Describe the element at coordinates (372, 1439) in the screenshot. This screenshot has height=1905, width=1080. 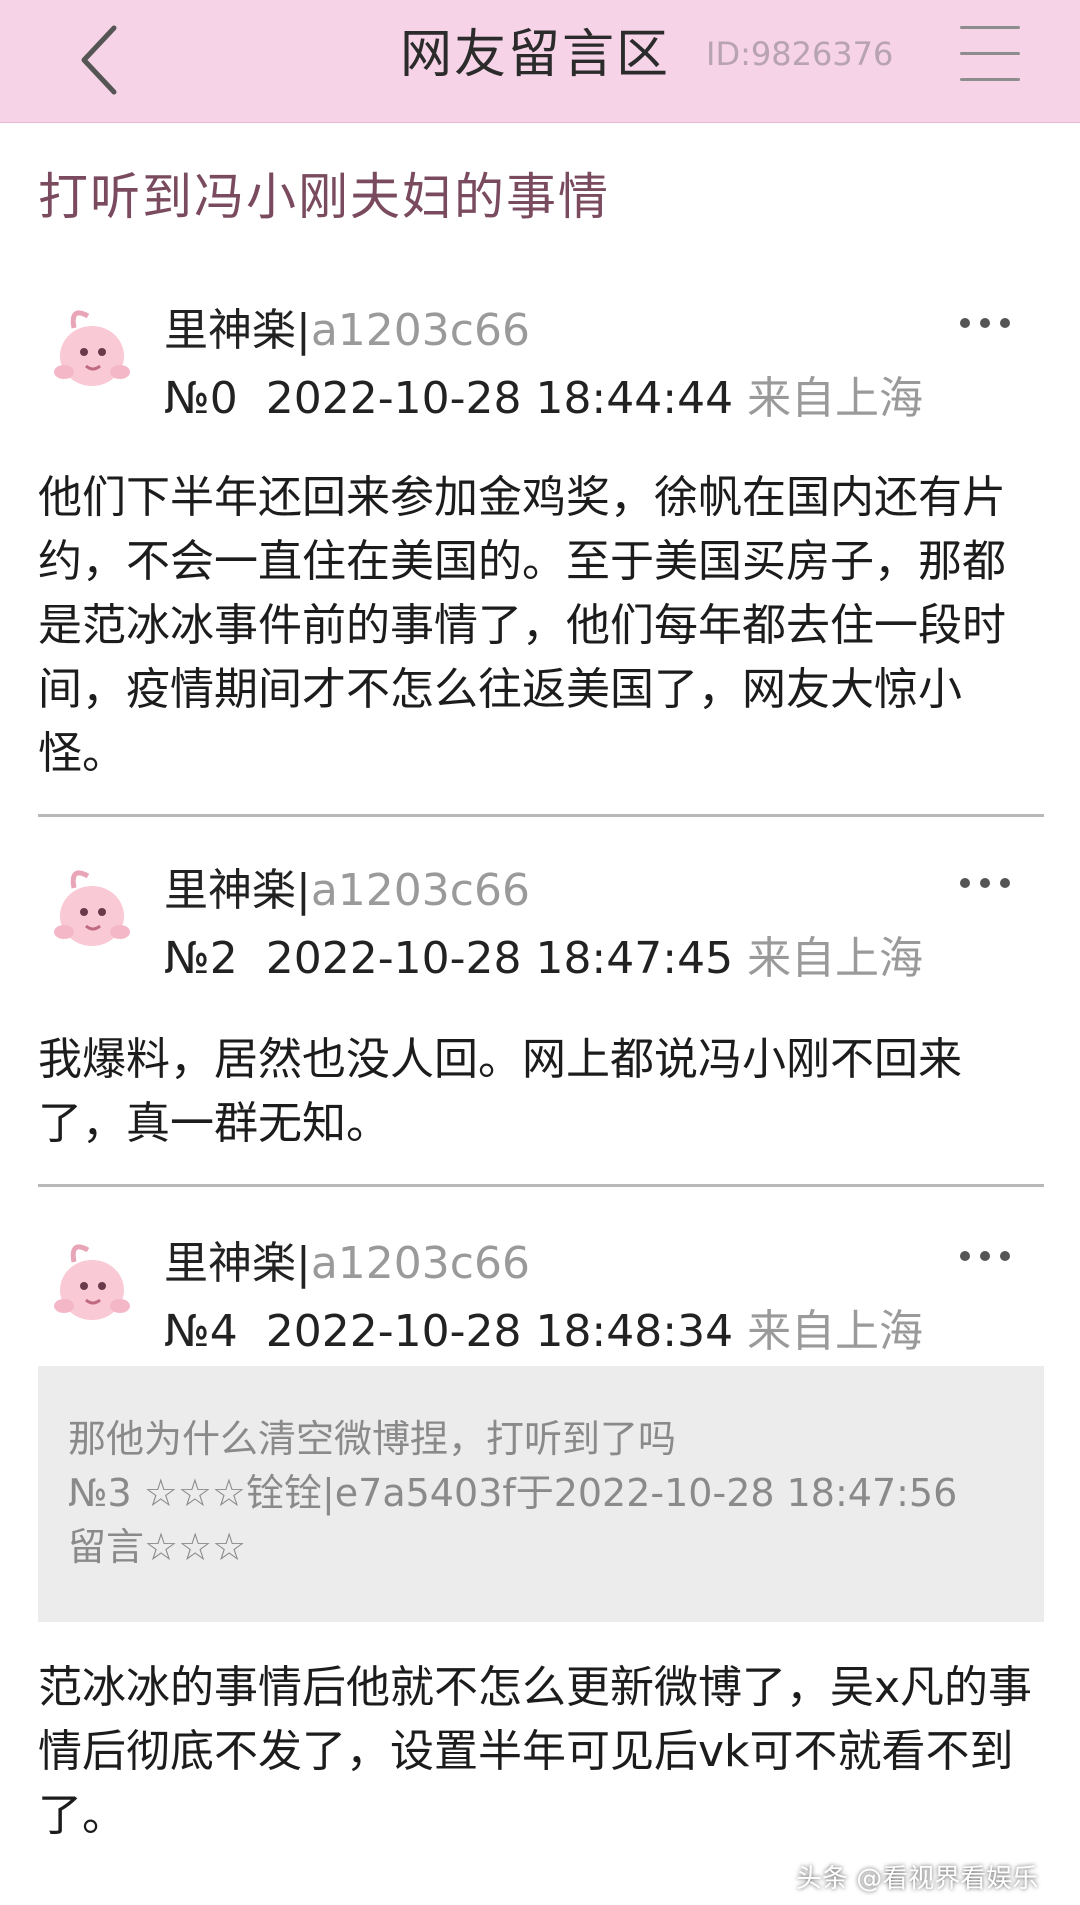
I see `quote-text: 那他为什么清空微博捏，打听到了吗` at that location.